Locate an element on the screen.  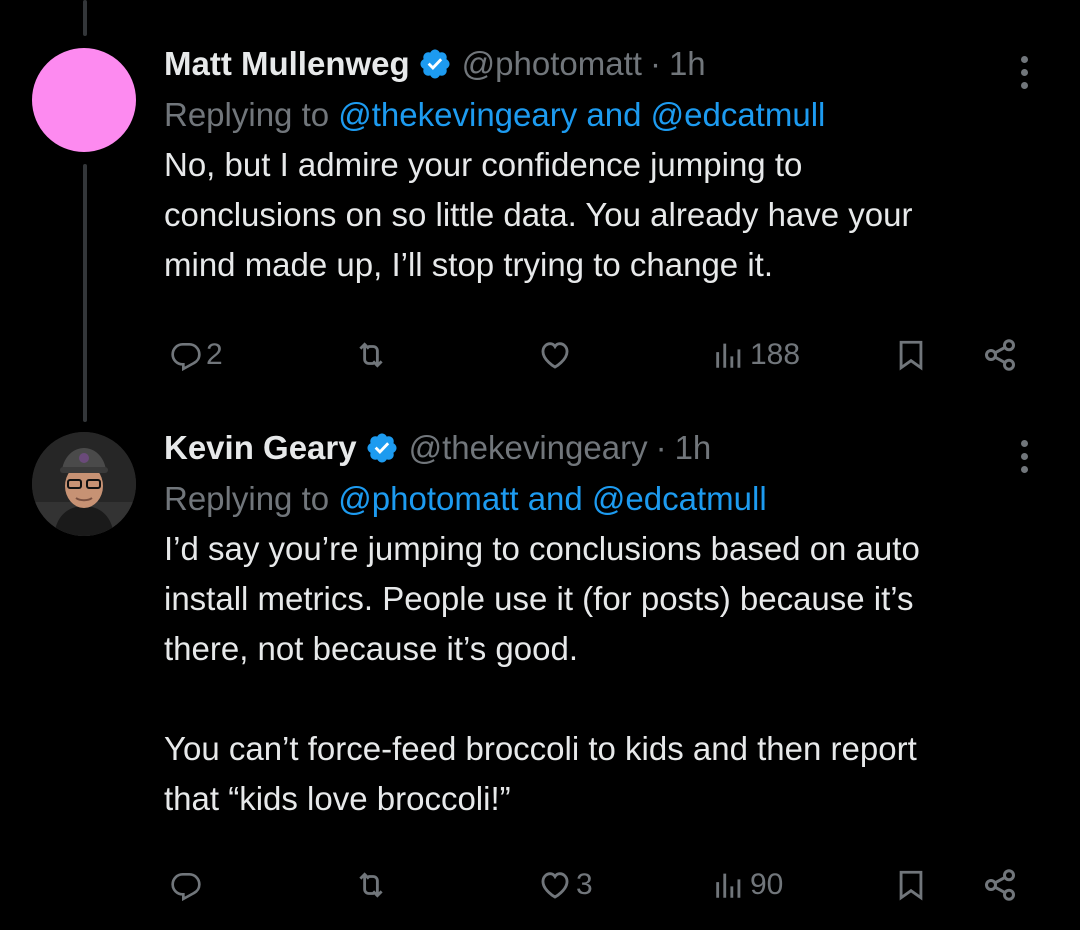
like-button is located at coordinates (555, 355).